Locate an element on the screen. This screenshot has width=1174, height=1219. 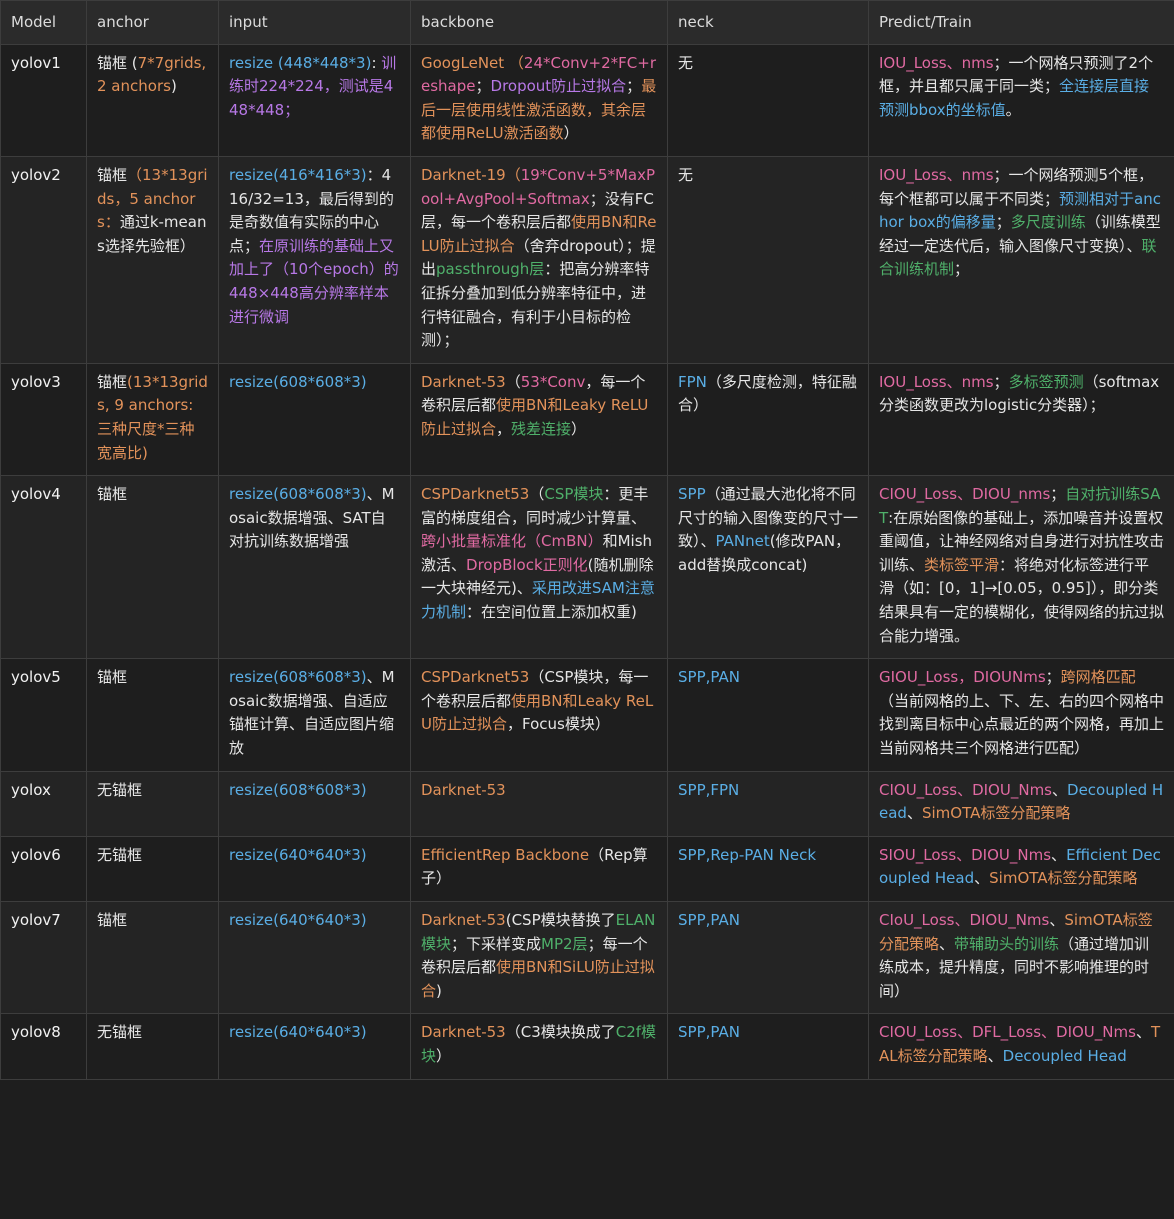
text-segment: （ is located at coordinates (537, 494).